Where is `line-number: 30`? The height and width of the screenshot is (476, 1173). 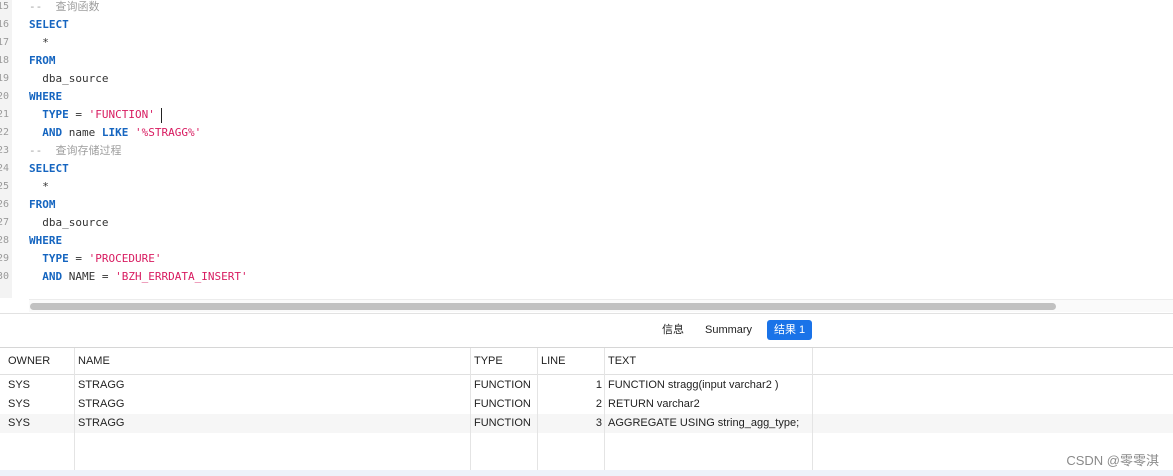 line-number: 30 is located at coordinates (4, 276).